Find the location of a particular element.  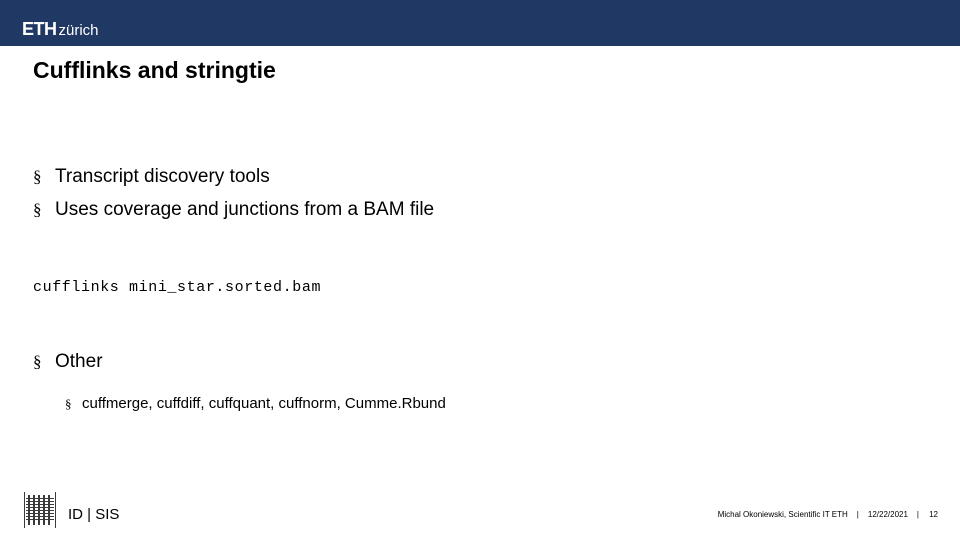

page-title: Cufflinks and stringtie is located at coordinates (154, 70).